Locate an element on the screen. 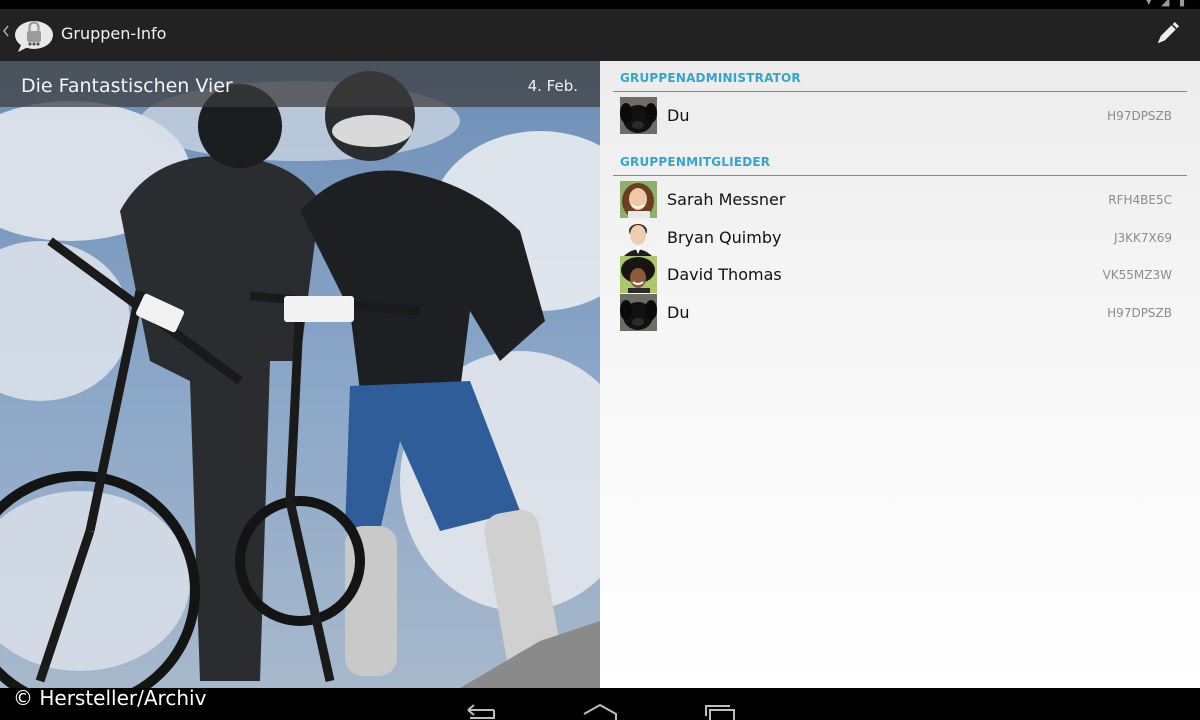  man-avatar is located at coordinates (638, 237).